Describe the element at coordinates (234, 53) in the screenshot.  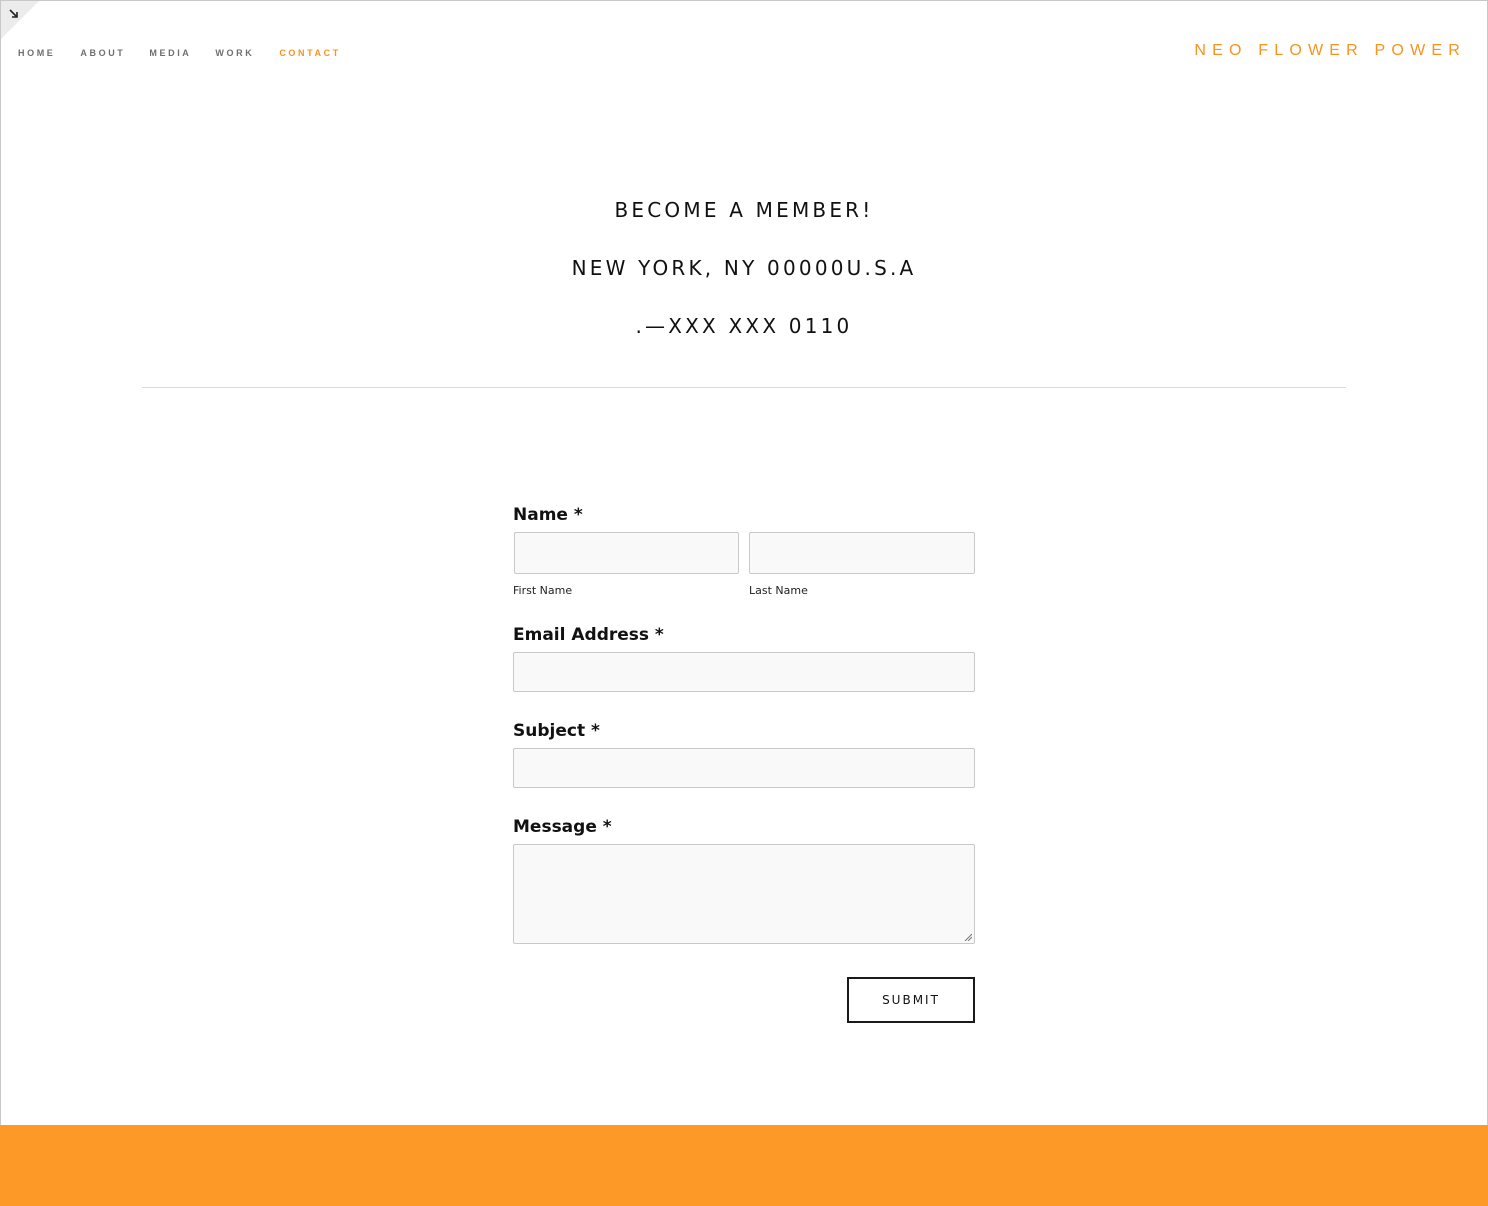
I see `nav-item-work: WORK` at that location.